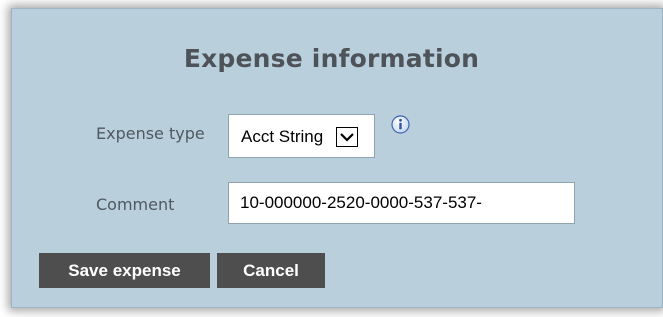  Describe the element at coordinates (401, 203) in the screenshot. I see `comment-input: 10-000000-2520-0000-537-537-` at that location.